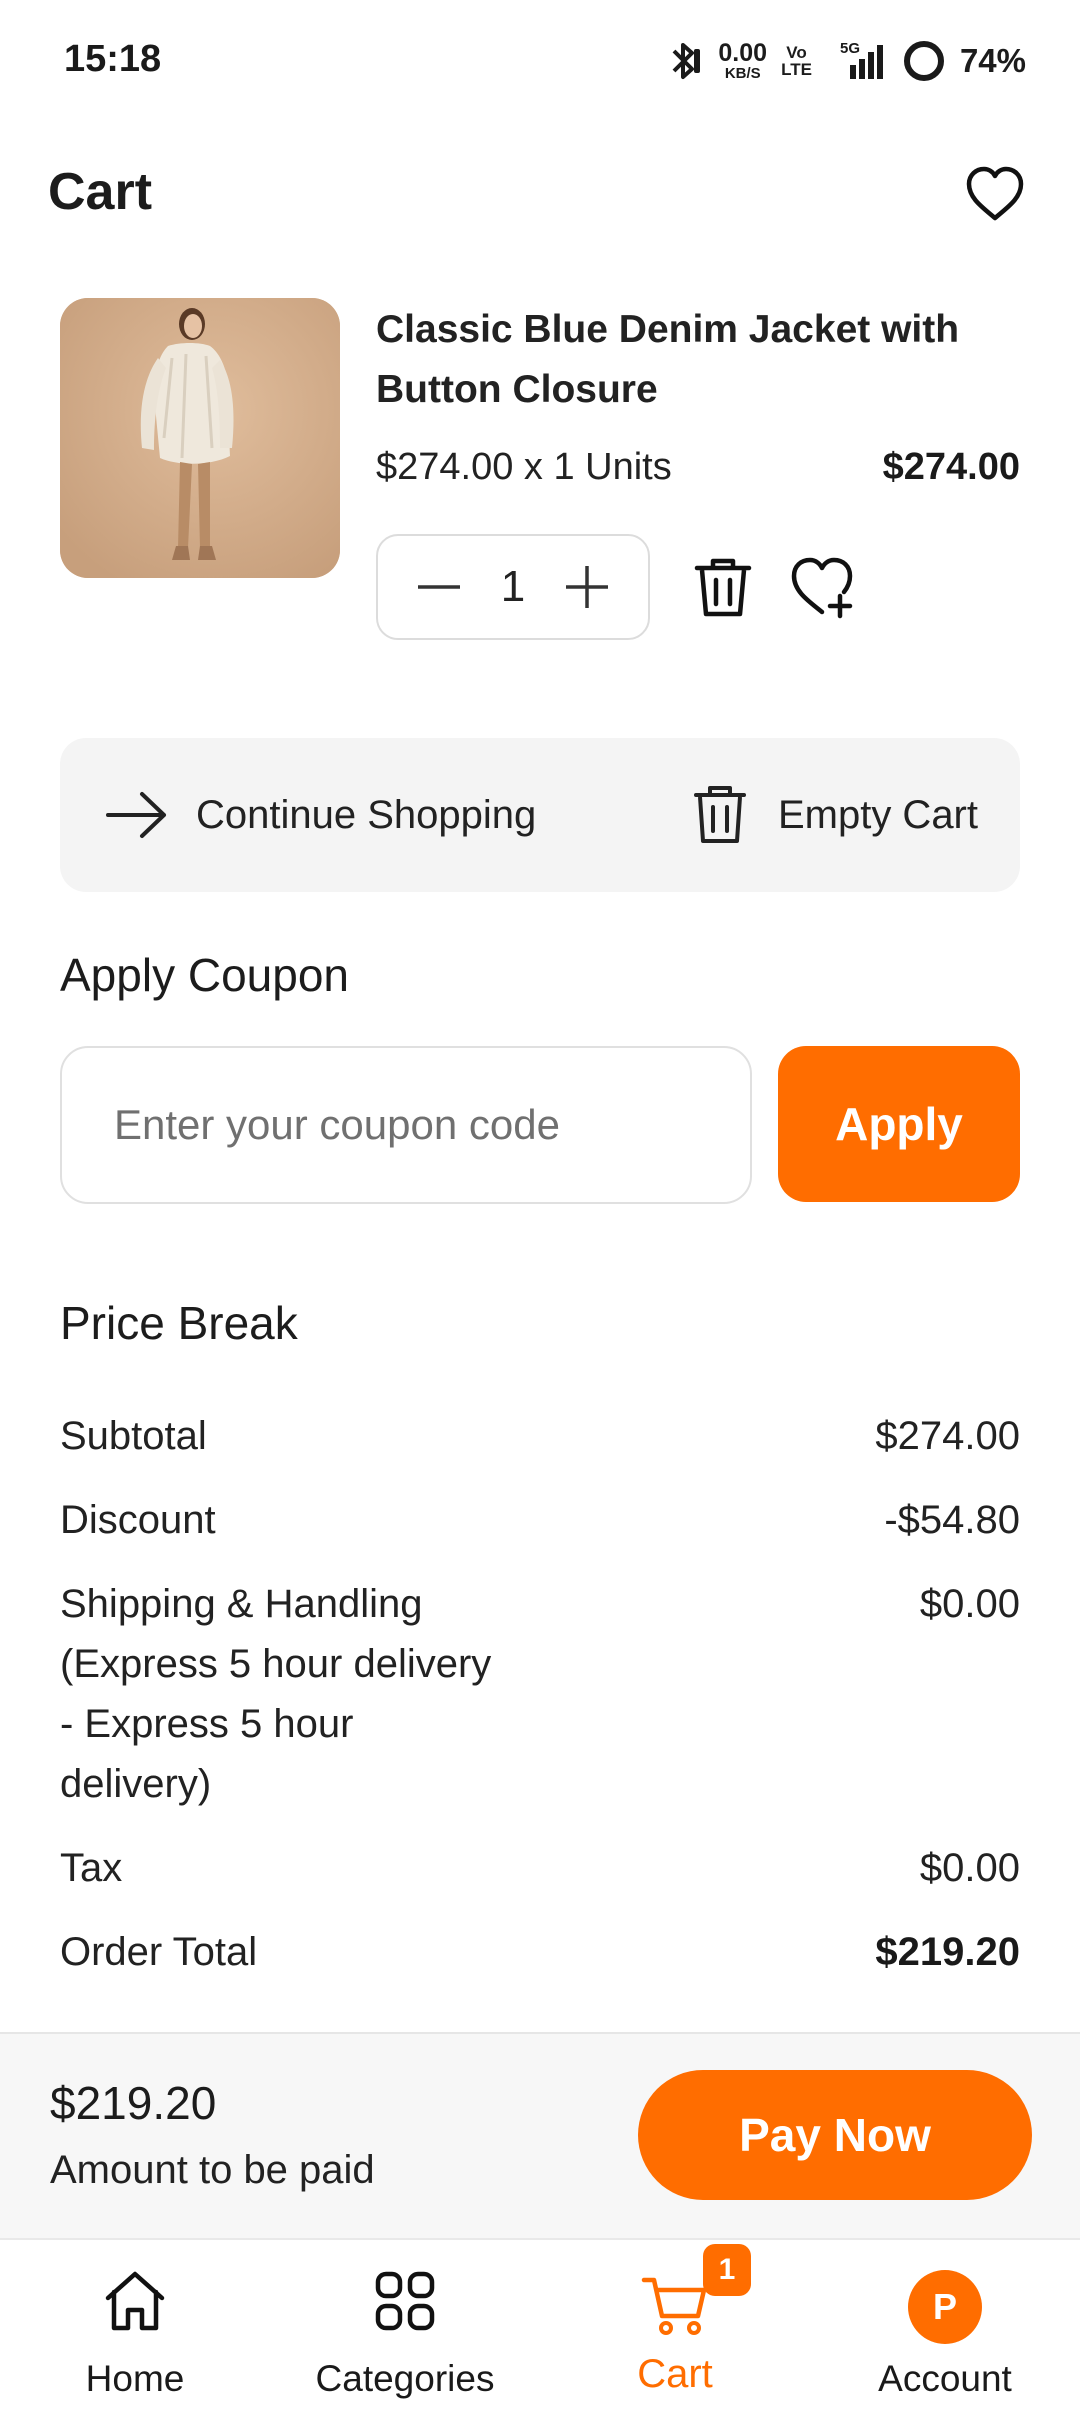 This screenshot has height=2412, width=1080. What do you see at coordinates (947, 1436) in the screenshot?
I see `price-value: $274.00` at bounding box center [947, 1436].